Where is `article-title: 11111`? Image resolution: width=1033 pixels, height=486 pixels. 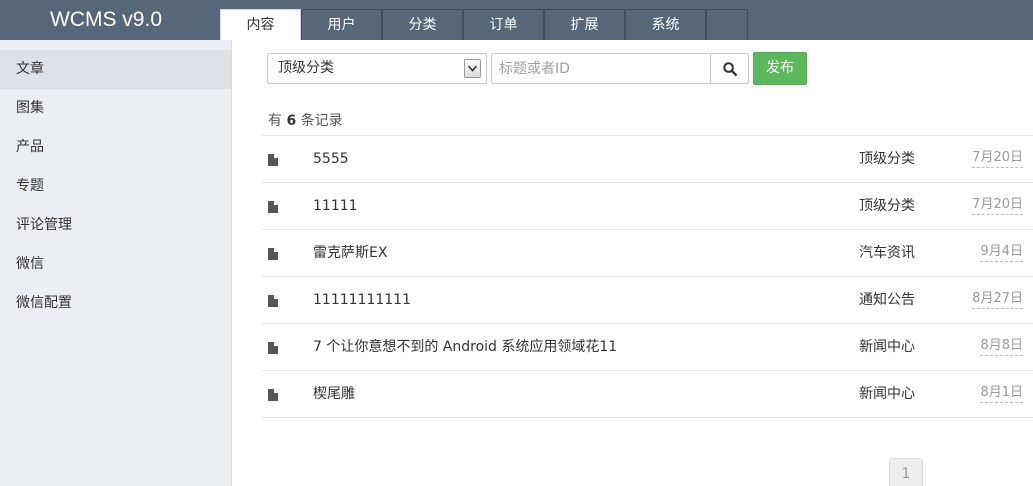 article-title: 11111 is located at coordinates (335, 206).